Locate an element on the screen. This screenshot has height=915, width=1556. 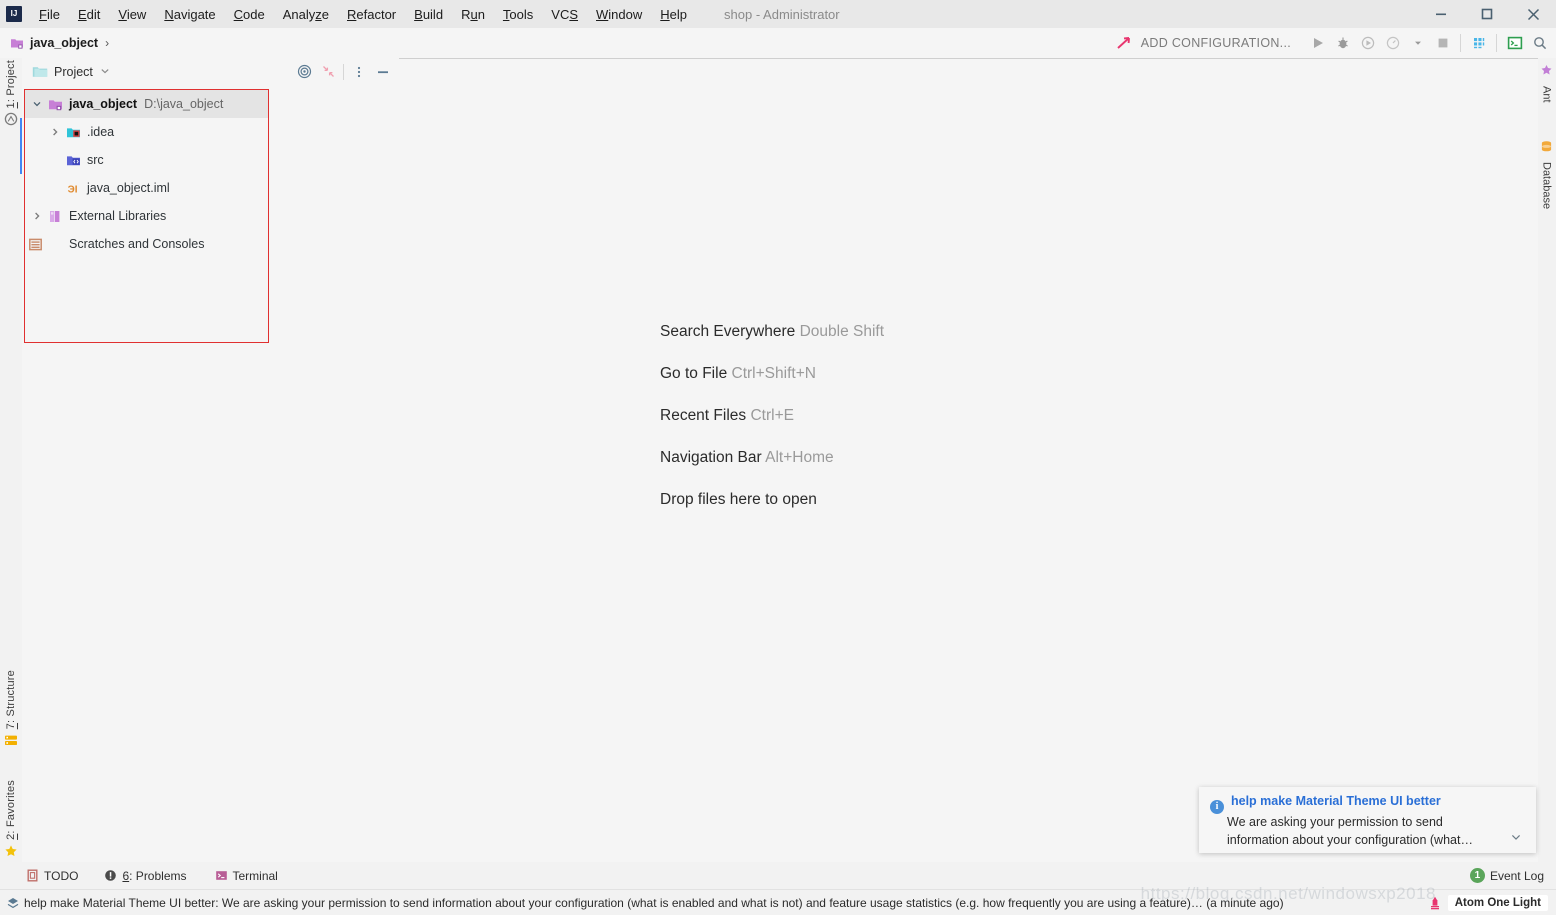
sidebar-item-structure: 7: Structure is located at coordinates (11, 710).